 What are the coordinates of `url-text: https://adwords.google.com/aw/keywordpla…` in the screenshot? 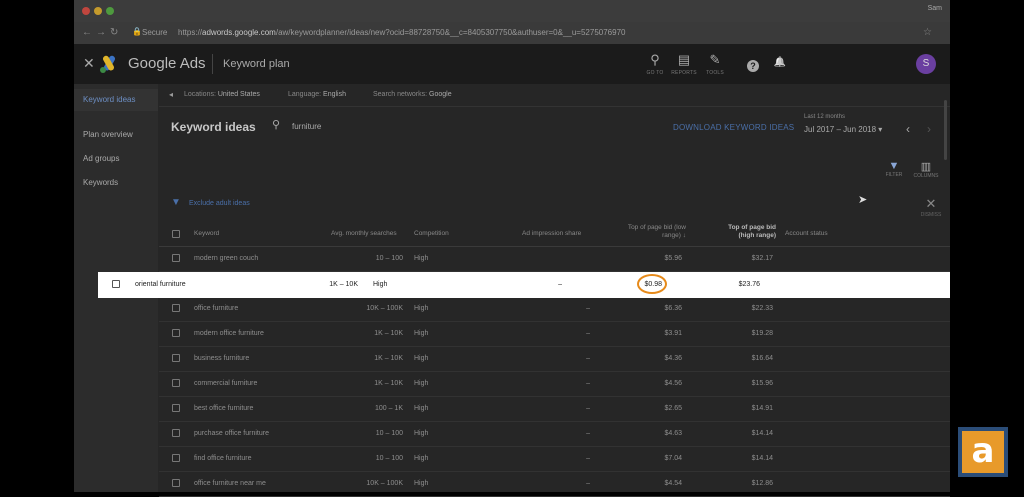 It's located at (401, 32).